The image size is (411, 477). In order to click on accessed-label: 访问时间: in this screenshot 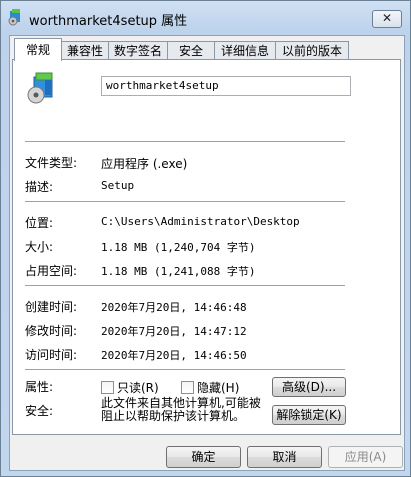, I will do `click(51, 355)`.